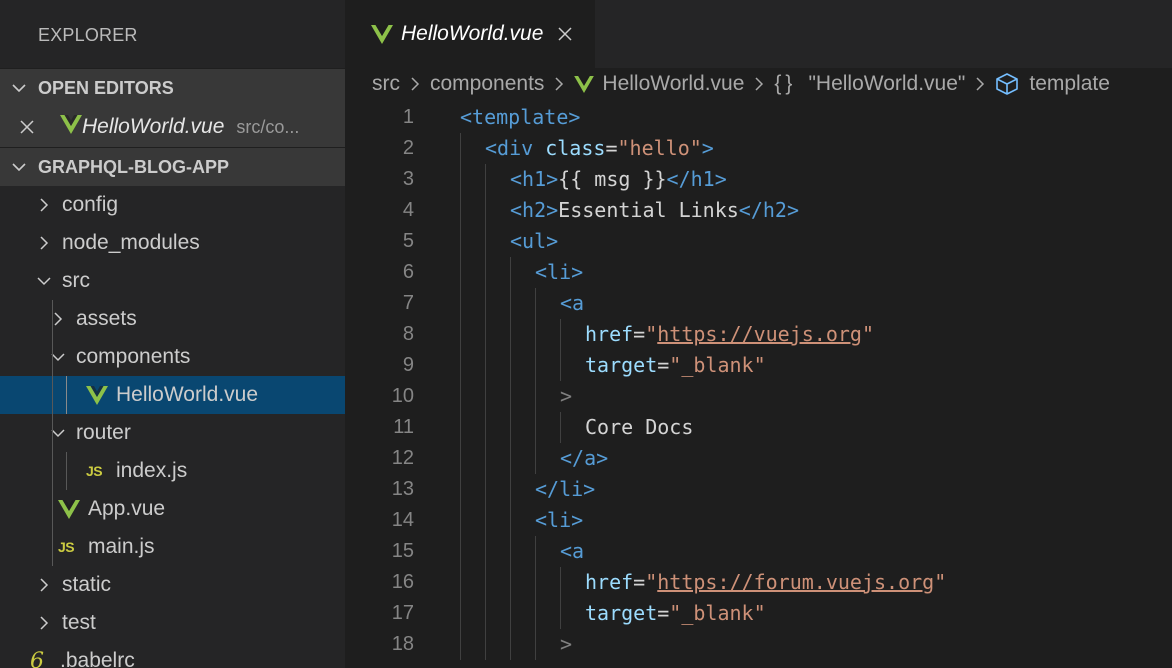  I want to click on breadcrumb-object-label: "HelloWorld.vue", so click(887, 83).